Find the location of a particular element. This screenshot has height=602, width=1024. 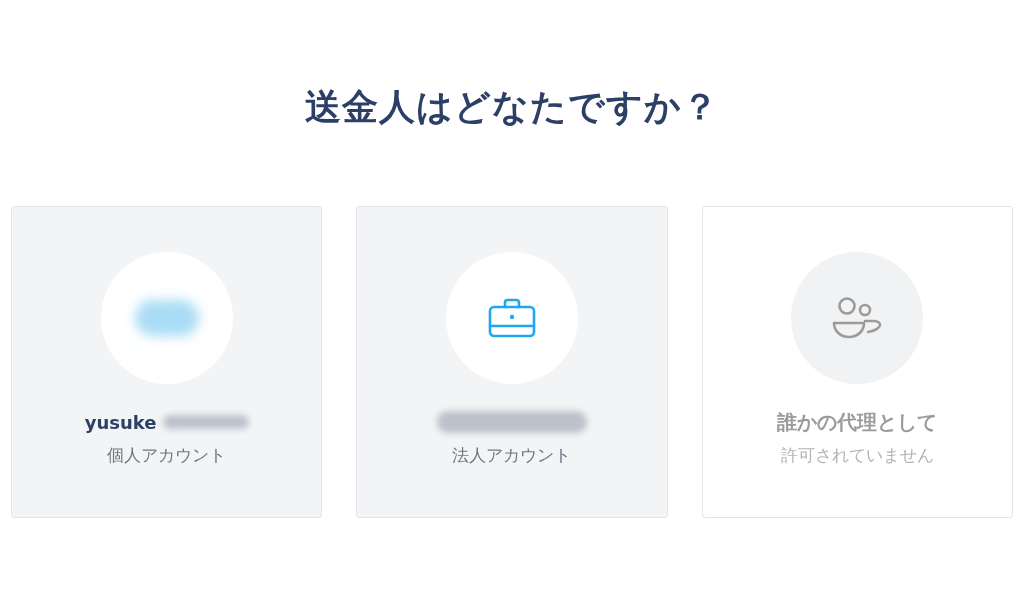

page-title: 送金人はどなたですか？ is located at coordinates (512, 107).